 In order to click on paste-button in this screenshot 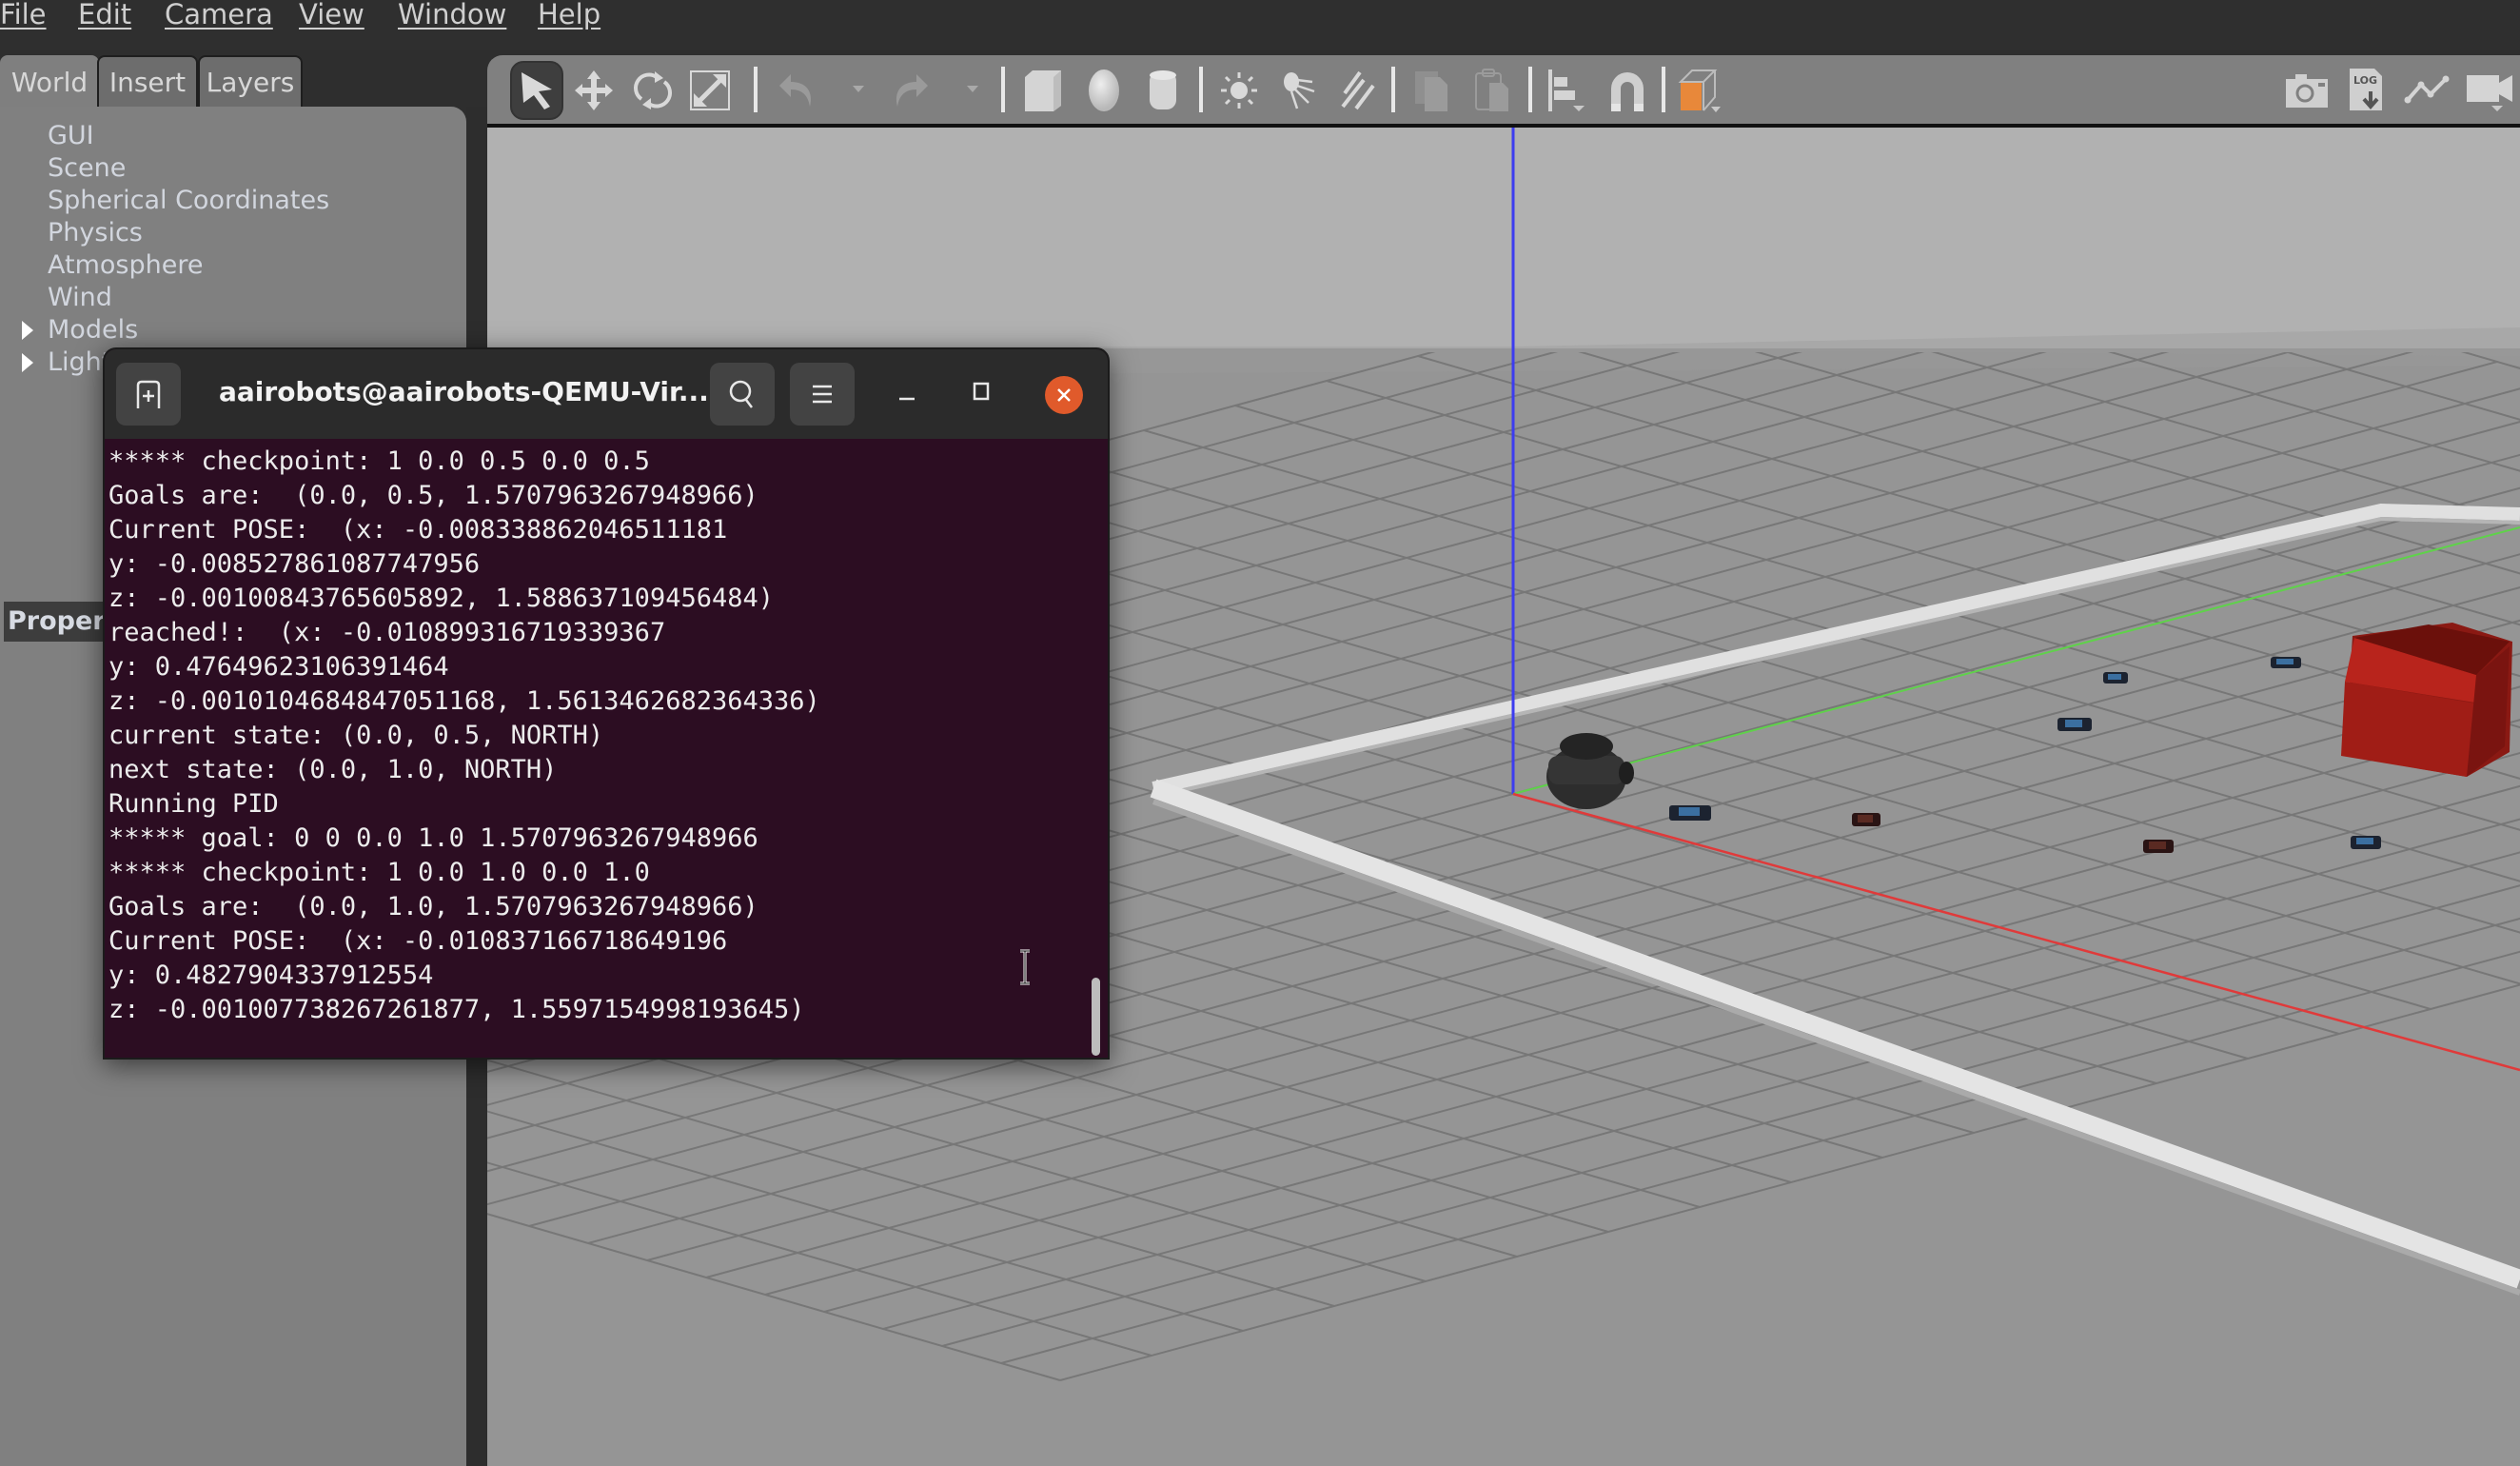, I will do `click(1492, 90)`.